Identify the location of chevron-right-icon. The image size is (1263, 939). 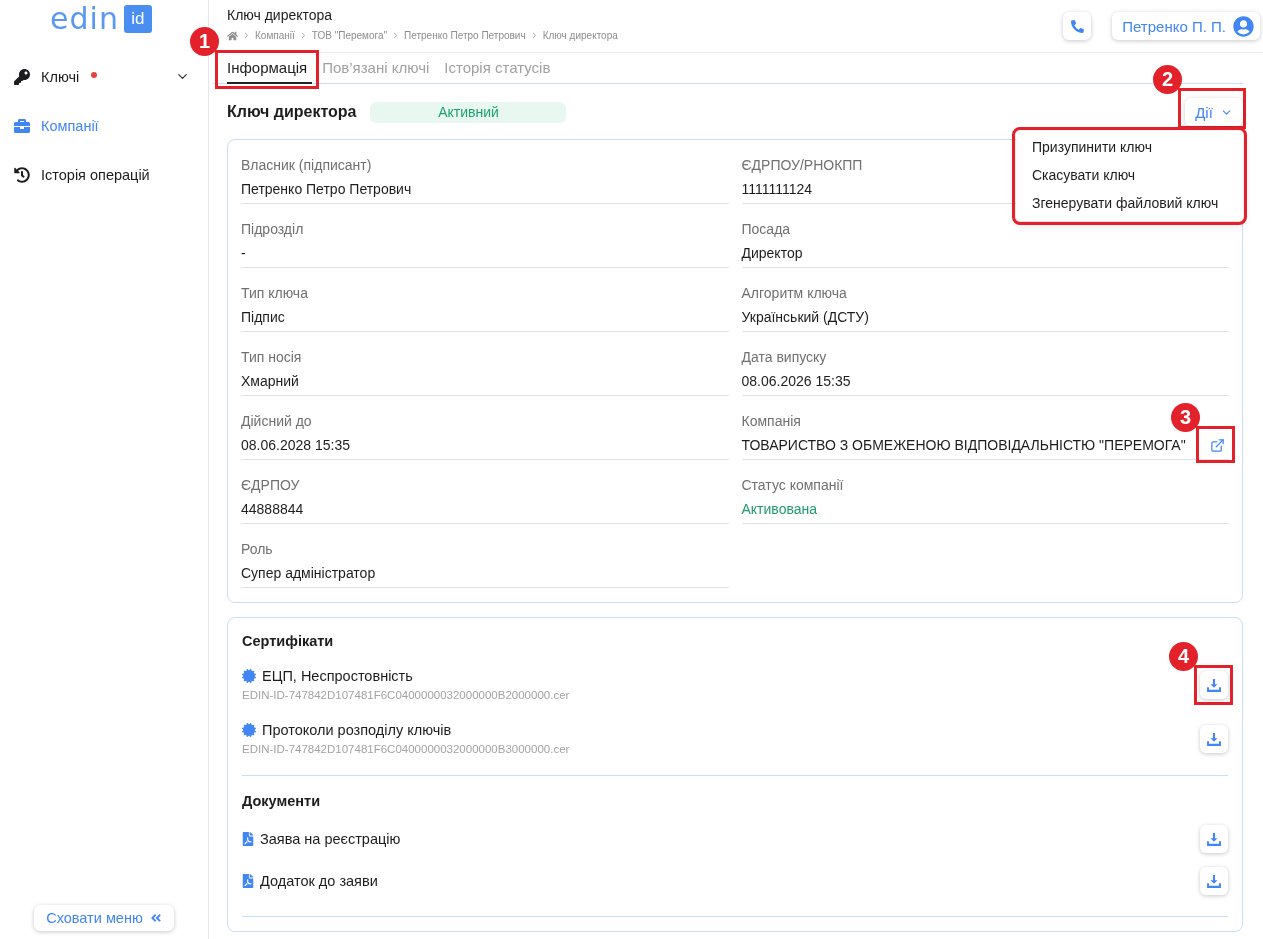
(246, 35).